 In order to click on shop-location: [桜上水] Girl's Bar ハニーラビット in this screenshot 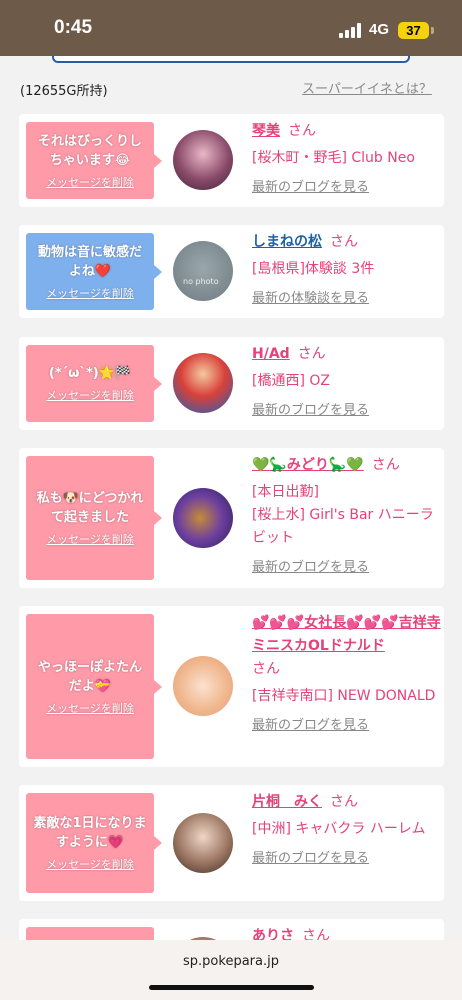, I will do `click(343, 526)`.